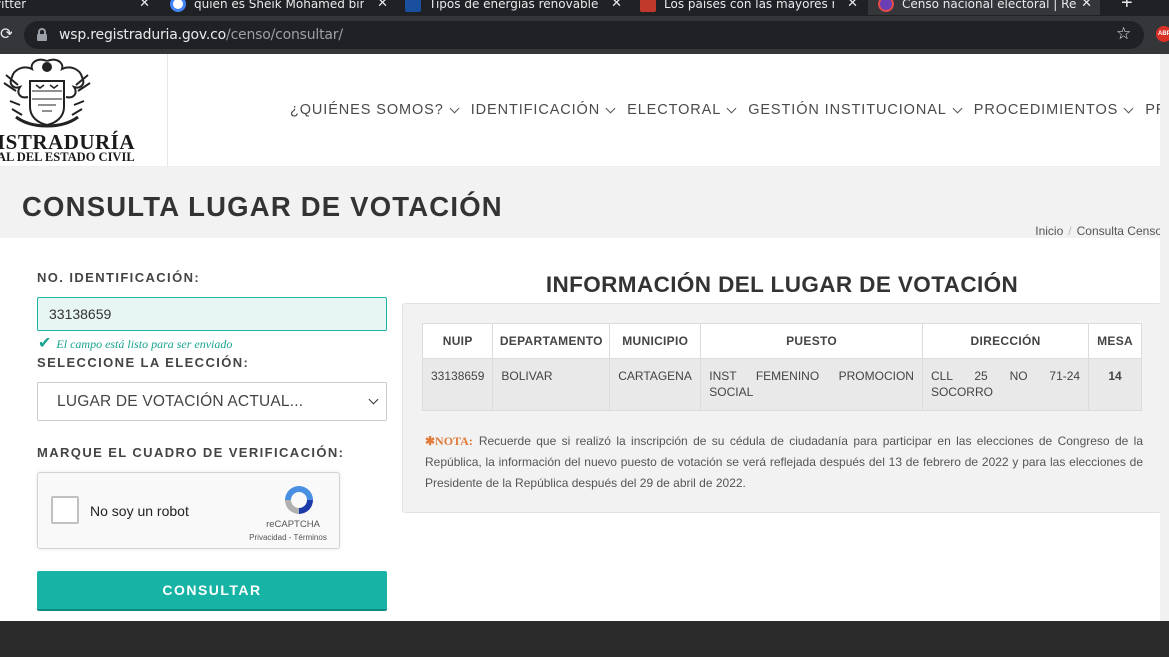 The height and width of the screenshot is (657, 1169). Describe the element at coordinates (45, 343) in the screenshot. I see `check-icon: ✔` at that location.